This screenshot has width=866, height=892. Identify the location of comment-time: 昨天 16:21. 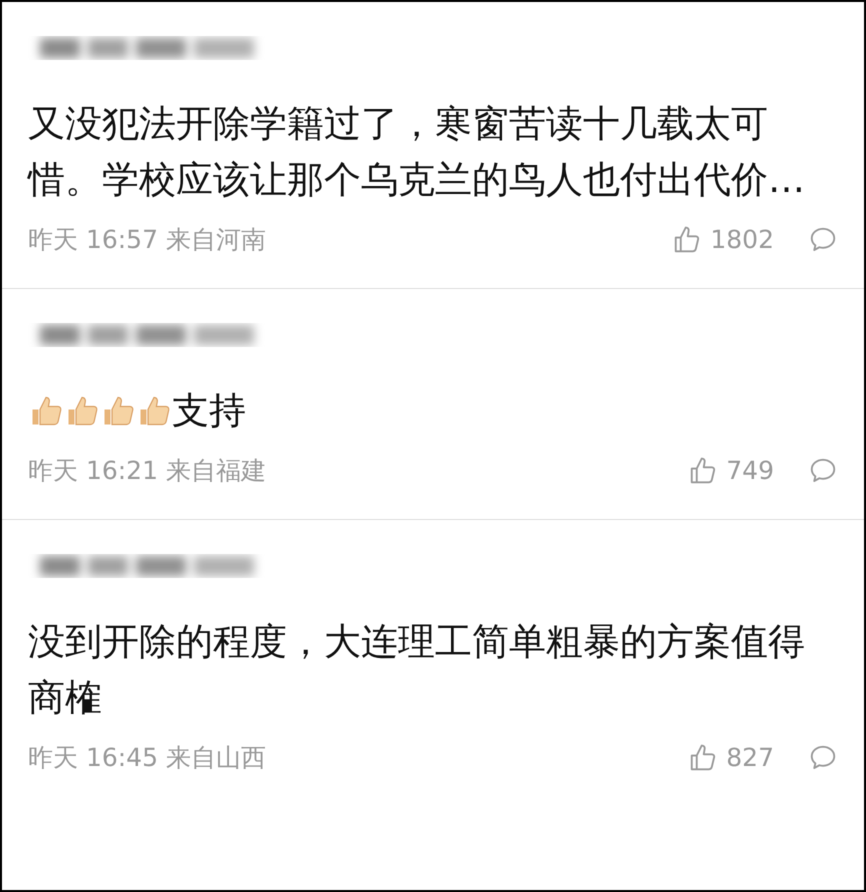
(93, 471).